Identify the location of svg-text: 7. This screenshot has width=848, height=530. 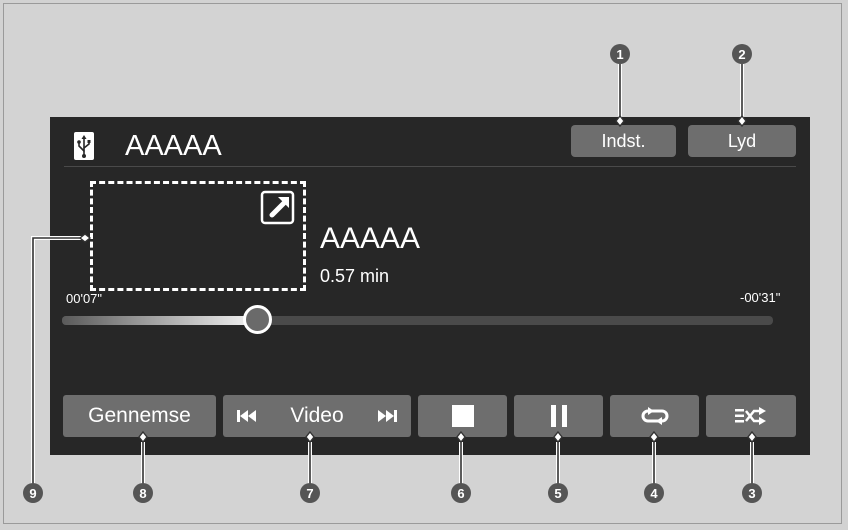
(309, 493).